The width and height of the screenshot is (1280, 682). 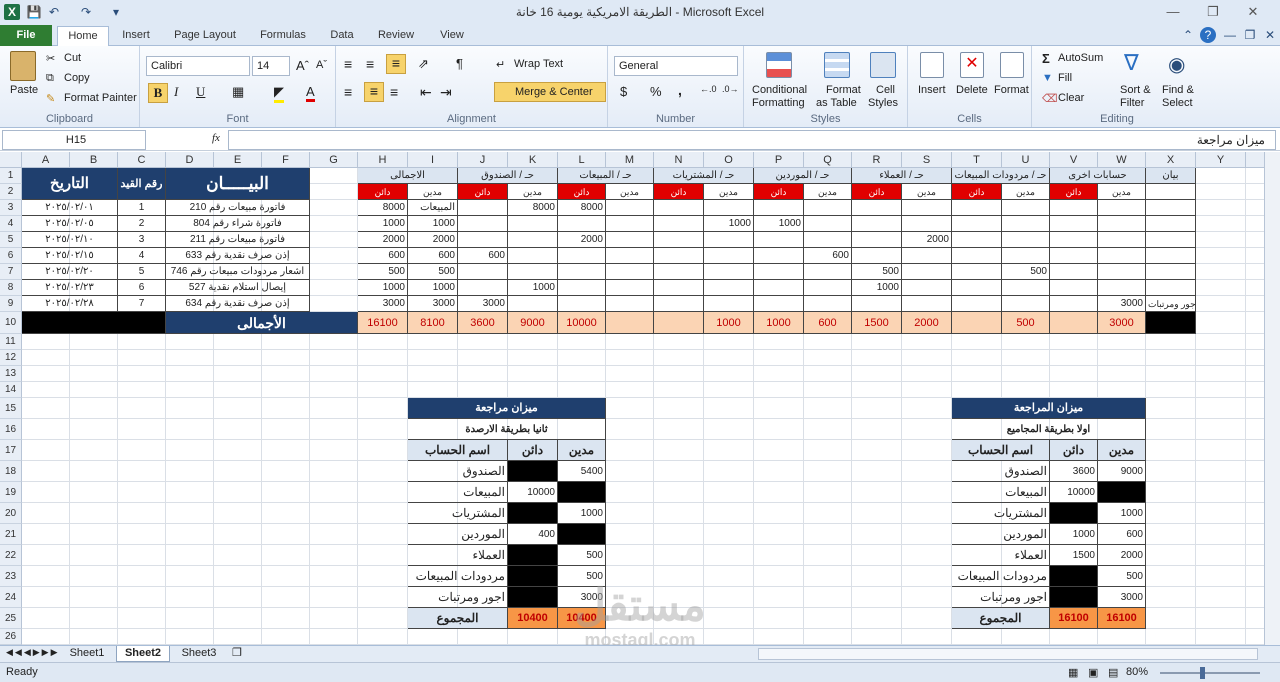 What do you see at coordinates (11, 160) in the screenshot?
I see `select-all-corner` at bounding box center [11, 160].